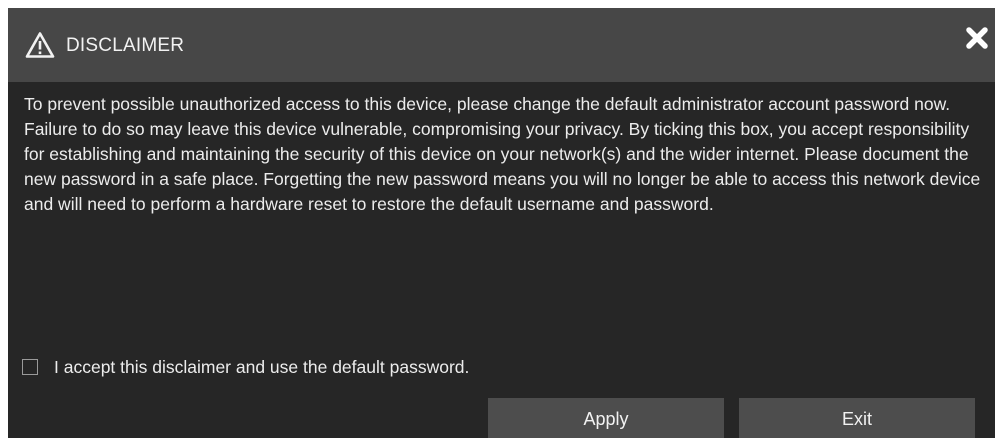 This screenshot has width=997, height=438. Describe the element at coordinates (40, 45) in the screenshot. I see `warning-triangle-icon` at that location.